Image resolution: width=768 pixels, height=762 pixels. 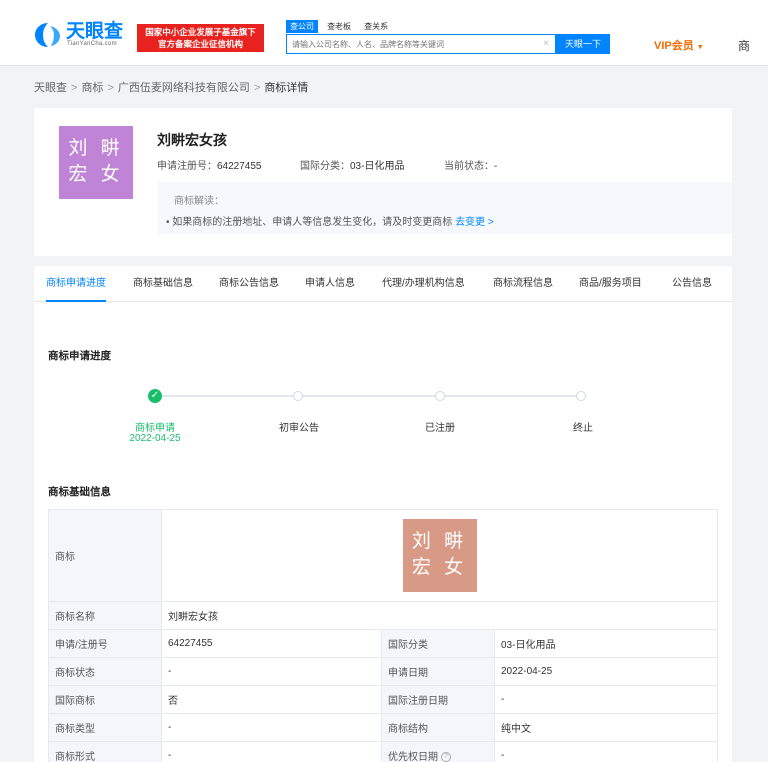 I want to click on tab-public-notice: 公告信息, so click(x=692, y=284).